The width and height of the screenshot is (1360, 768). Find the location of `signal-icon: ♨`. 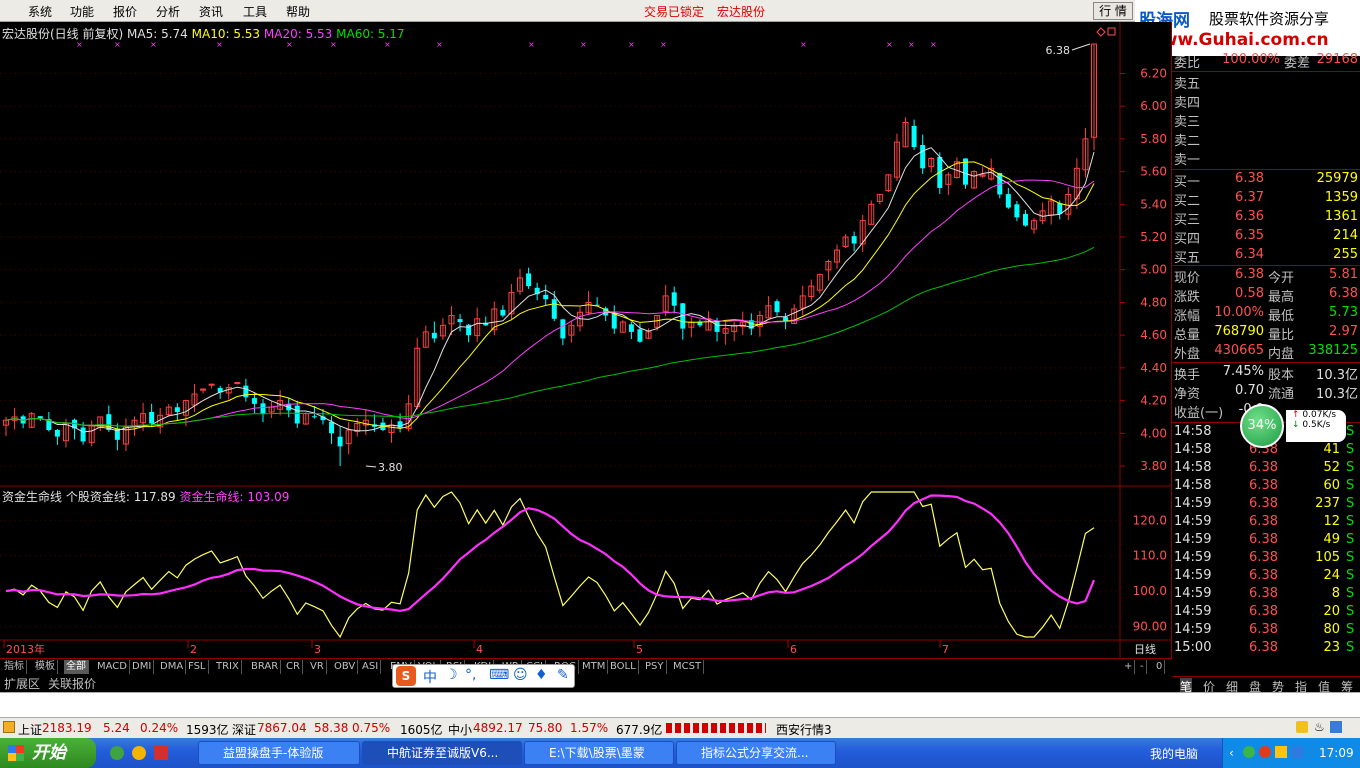

signal-icon: ♨ is located at coordinates (1319, 727).